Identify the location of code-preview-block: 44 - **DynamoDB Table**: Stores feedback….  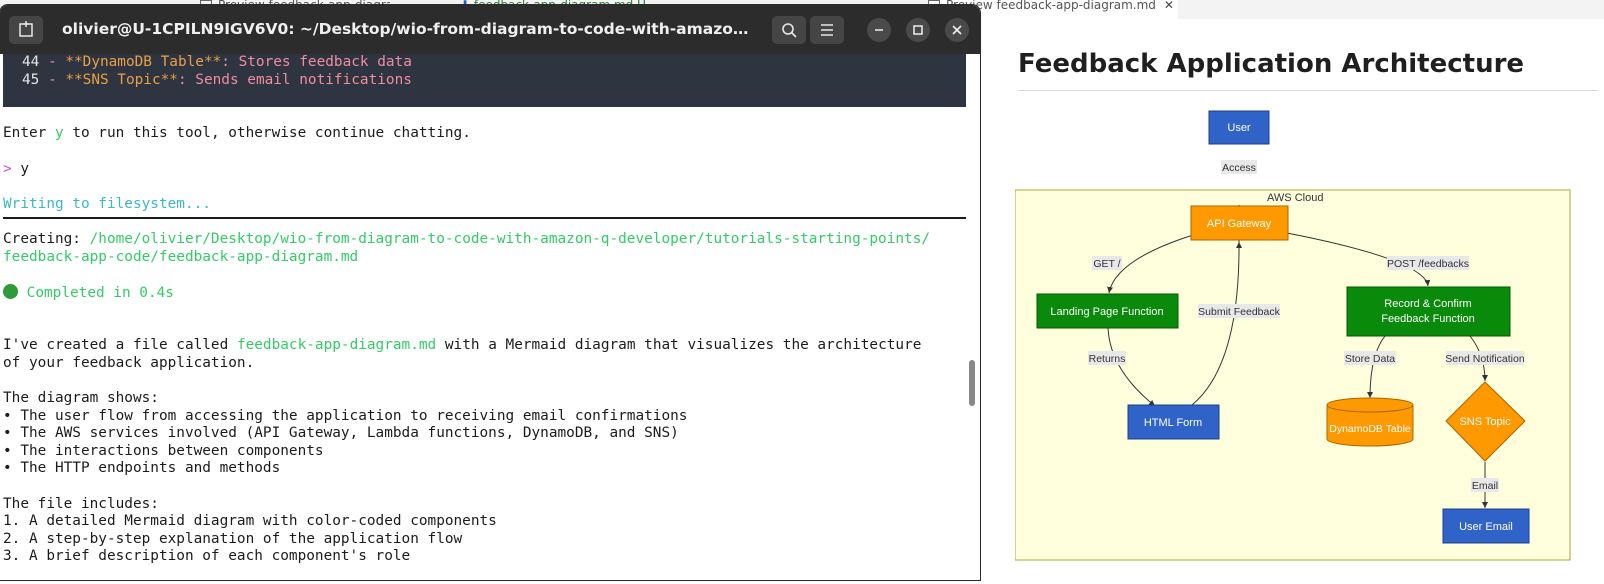
(484, 80).